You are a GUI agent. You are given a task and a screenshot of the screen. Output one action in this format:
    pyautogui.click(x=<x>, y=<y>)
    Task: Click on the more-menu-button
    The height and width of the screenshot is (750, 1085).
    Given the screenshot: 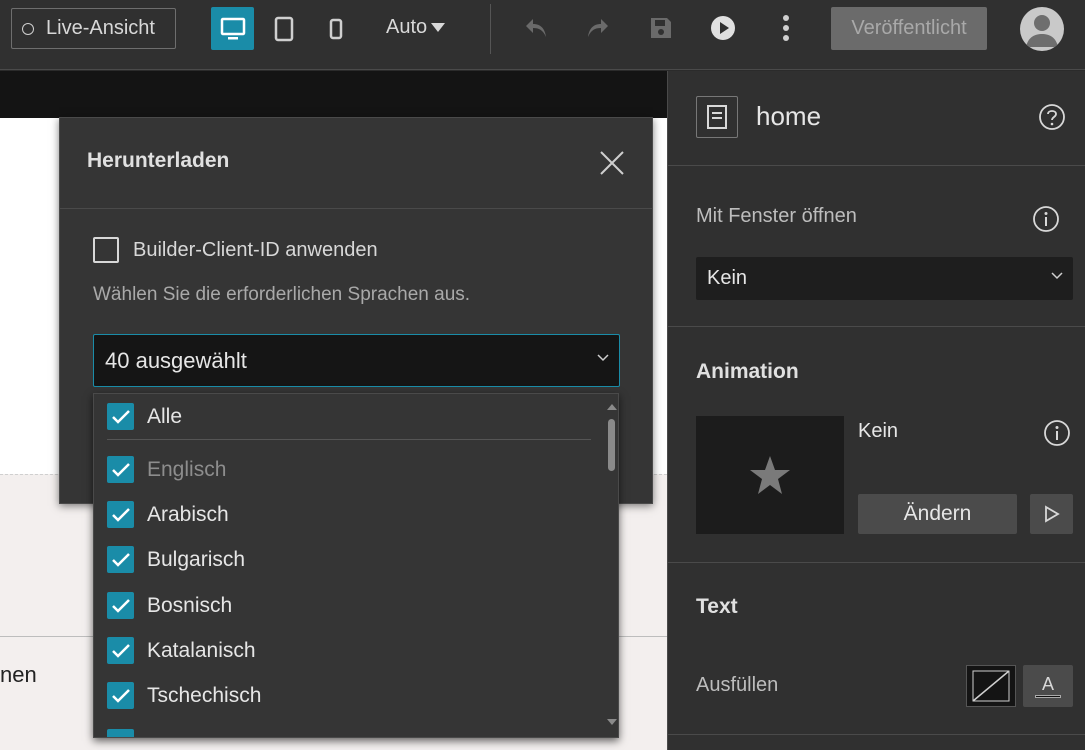 What is the action you would take?
    pyautogui.click(x=786, y=28)
    